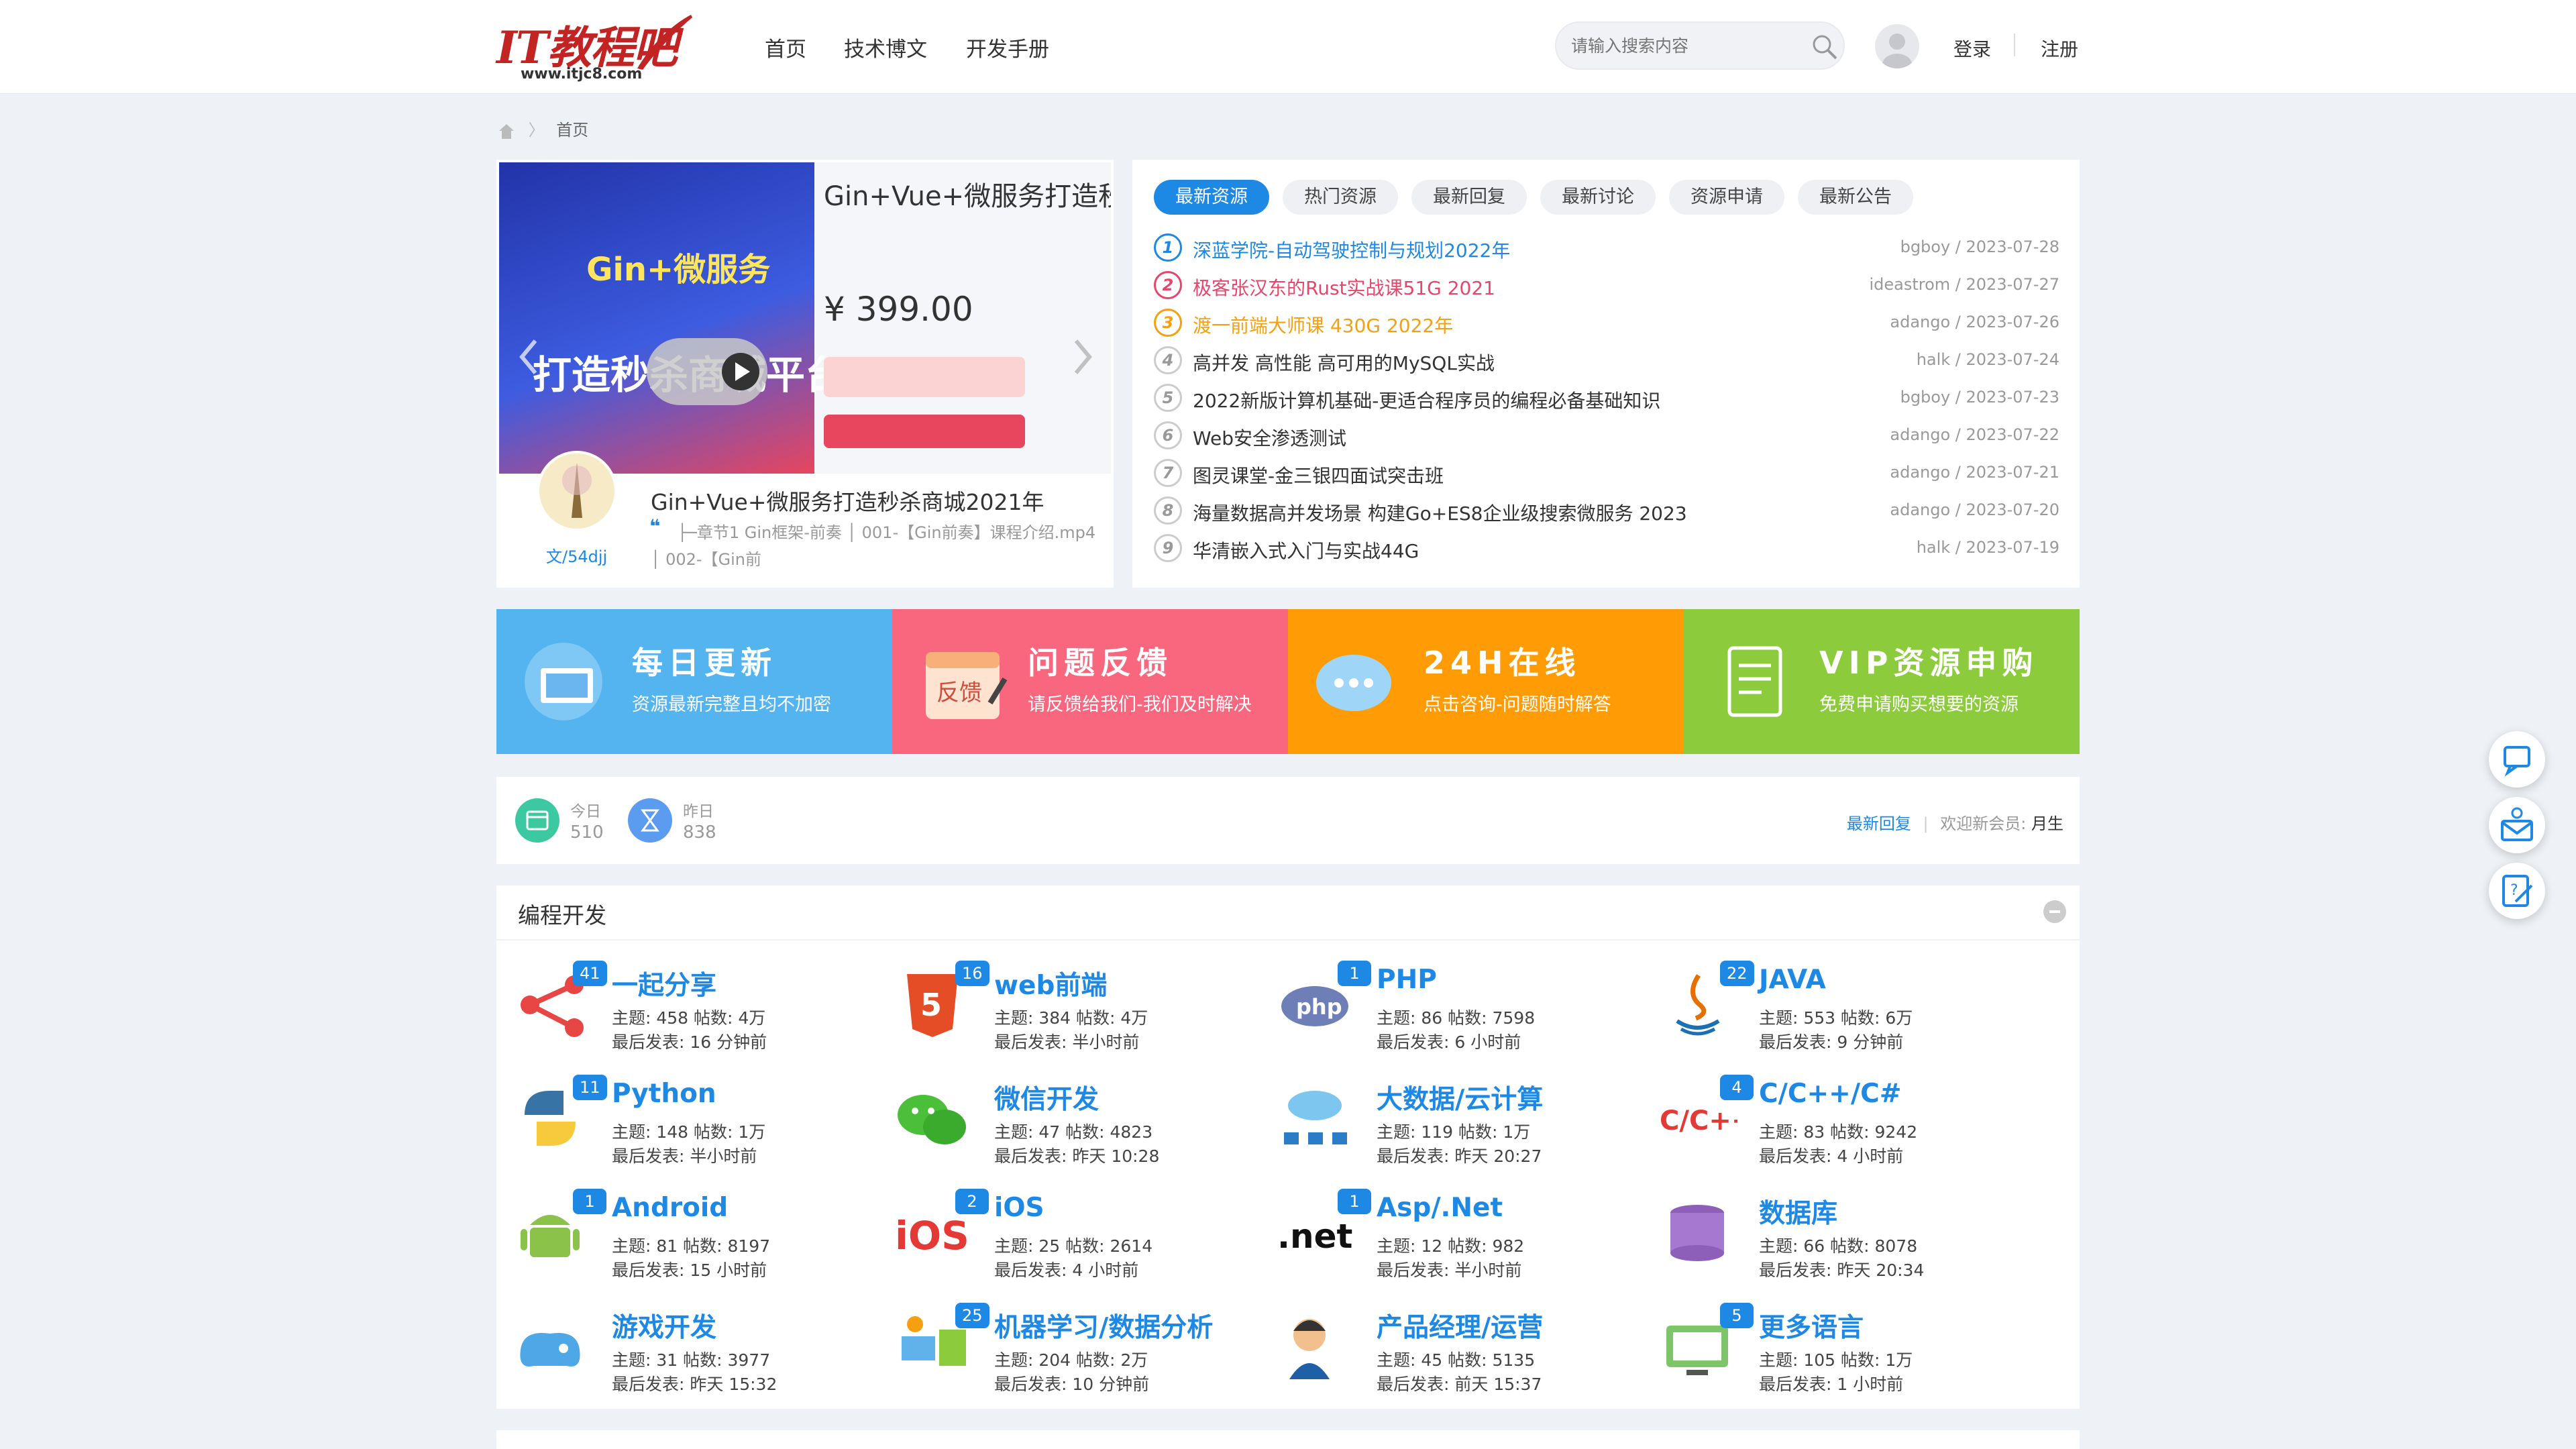 This screenshot has height=1449, width=2576. What do you see at coordinates (1845, 1356) in the screenshot?
I see `forum-item: 5 更多语言 主题: 105 帖数: 1万 最后发表: 1 小时前` at bounding box center [1845, 1356].